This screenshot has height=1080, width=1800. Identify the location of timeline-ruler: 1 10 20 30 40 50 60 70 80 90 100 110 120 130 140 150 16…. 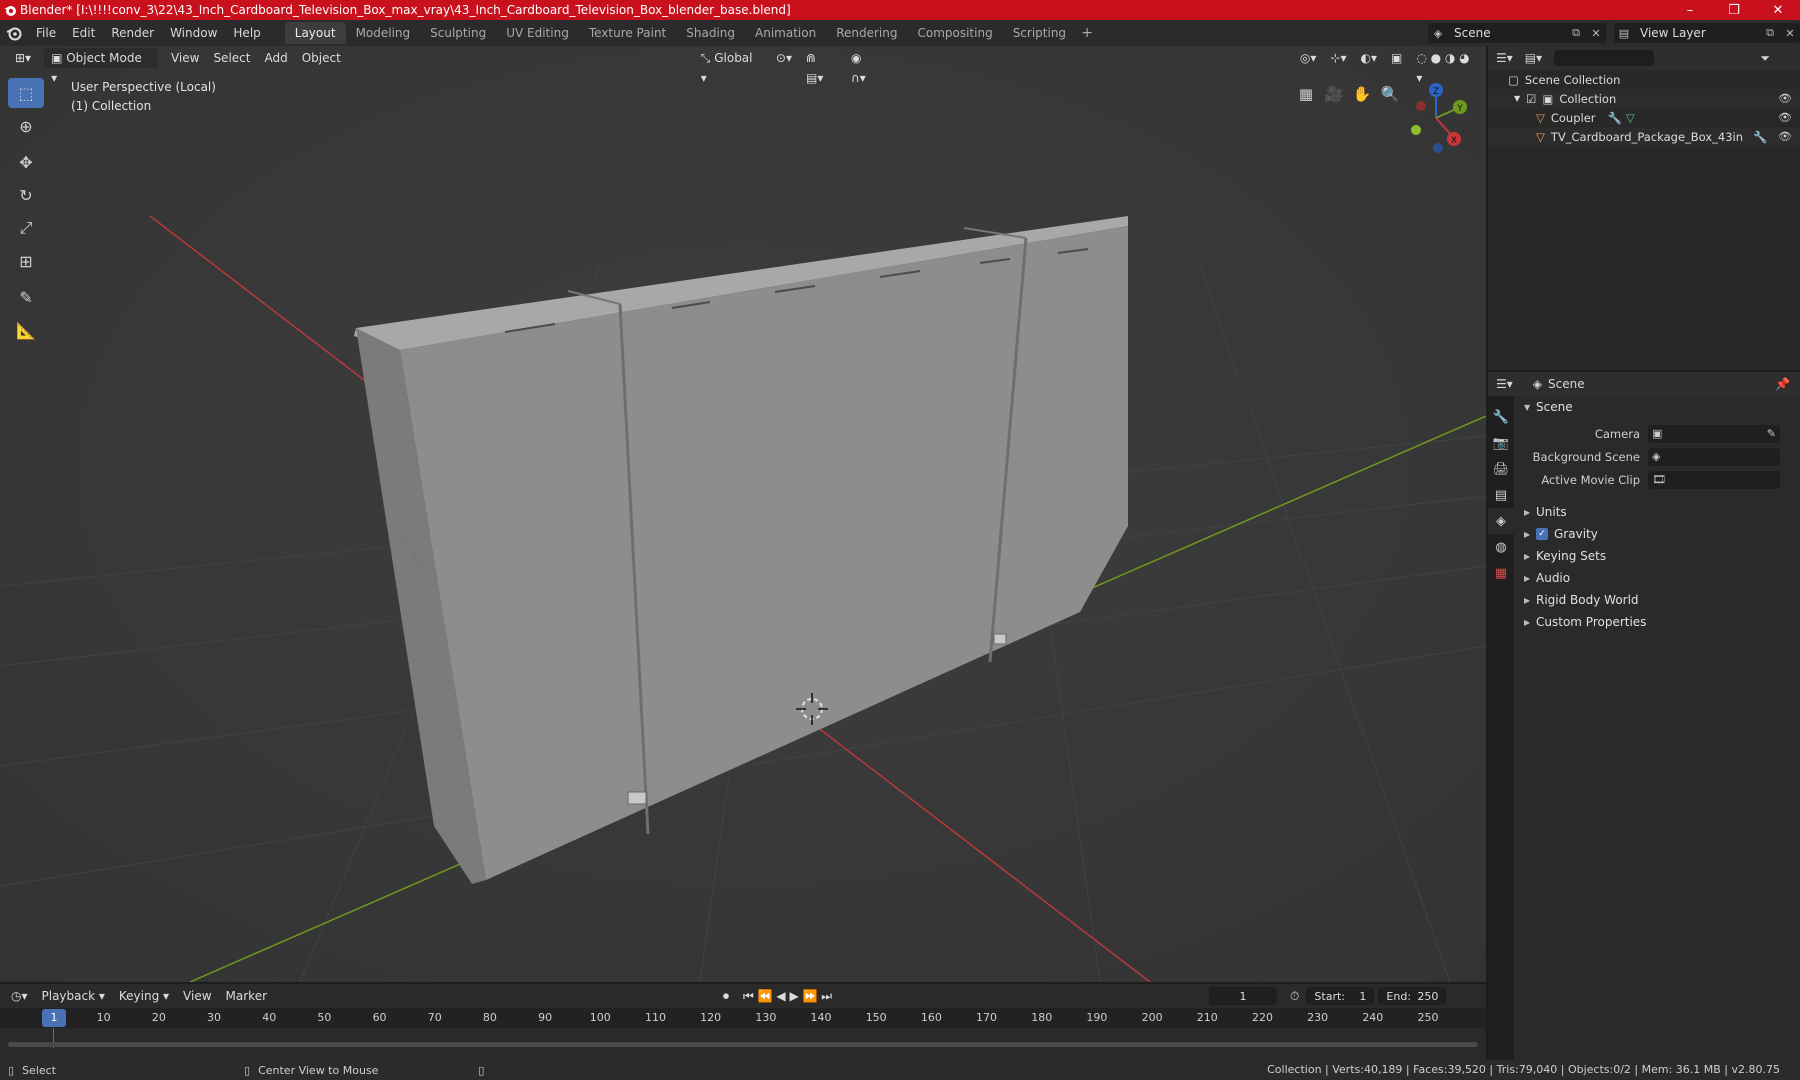
(743, 1018).